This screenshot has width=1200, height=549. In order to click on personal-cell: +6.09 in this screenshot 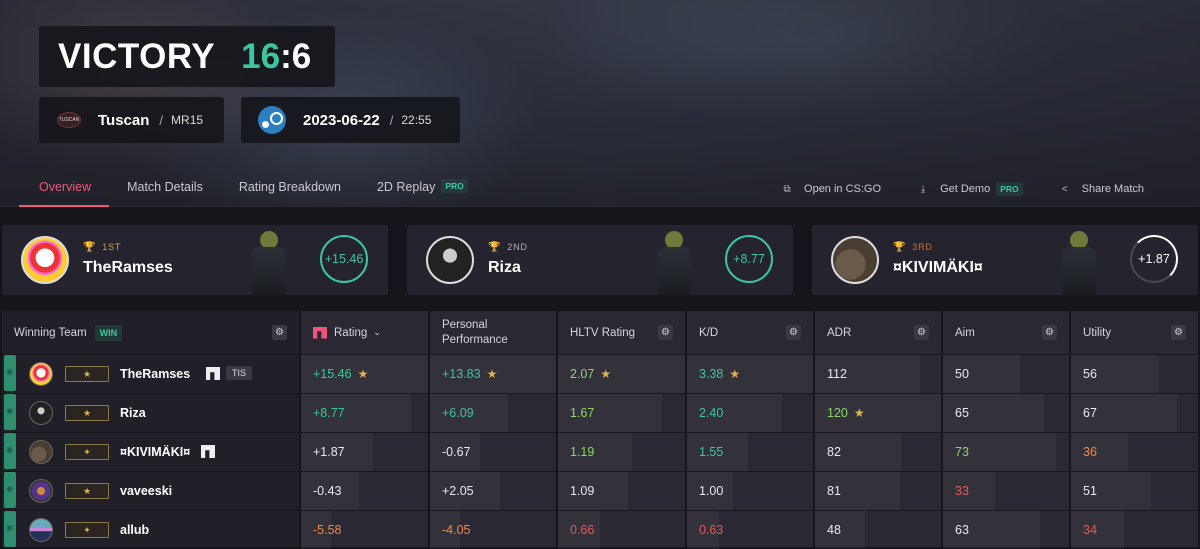, I will do `click(452, 413)`.